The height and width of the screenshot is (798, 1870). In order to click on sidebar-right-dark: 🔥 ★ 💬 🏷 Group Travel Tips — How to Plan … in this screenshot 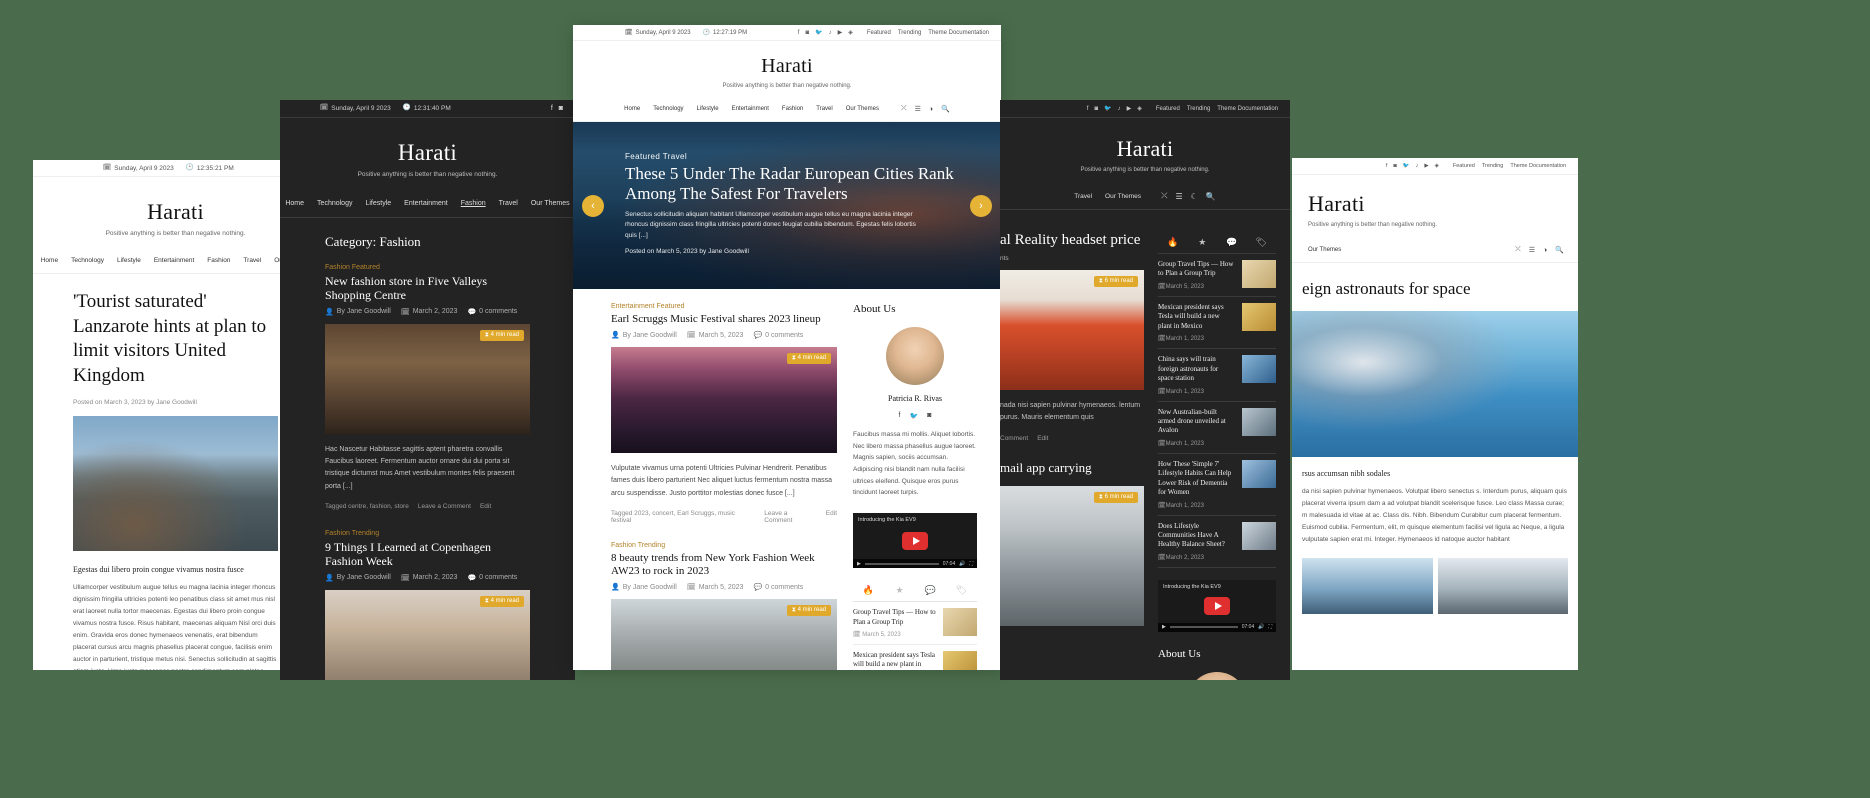, I will do `click(1217, 456)`.